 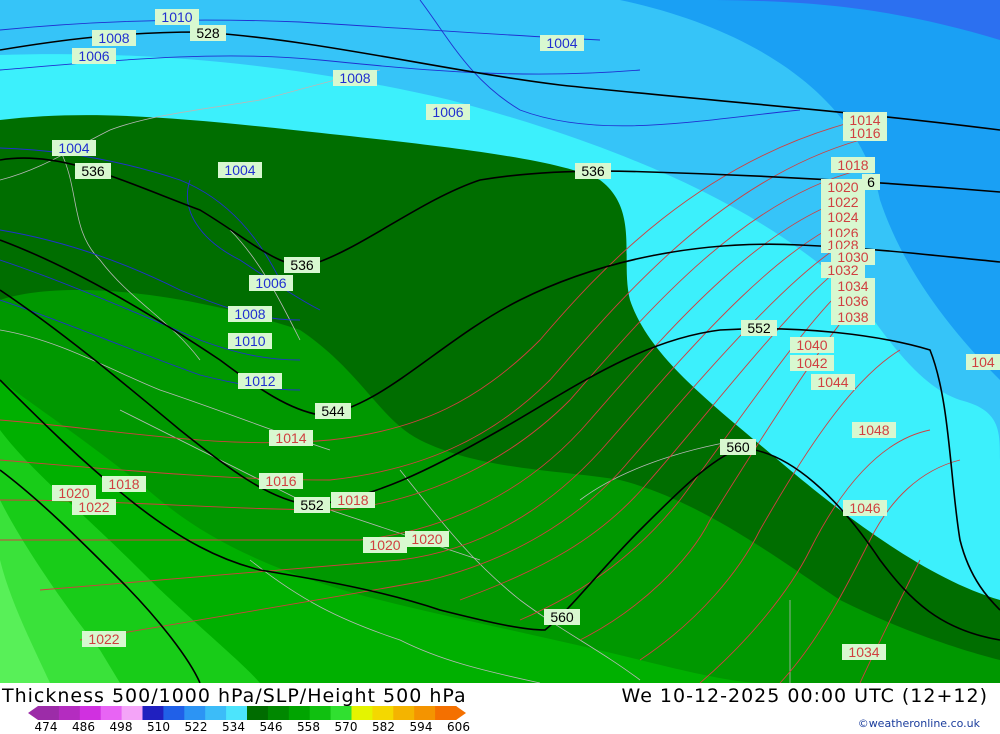 I want to click on credit-text: ©weatheronline.co.uk, so click(x=918, y=723).